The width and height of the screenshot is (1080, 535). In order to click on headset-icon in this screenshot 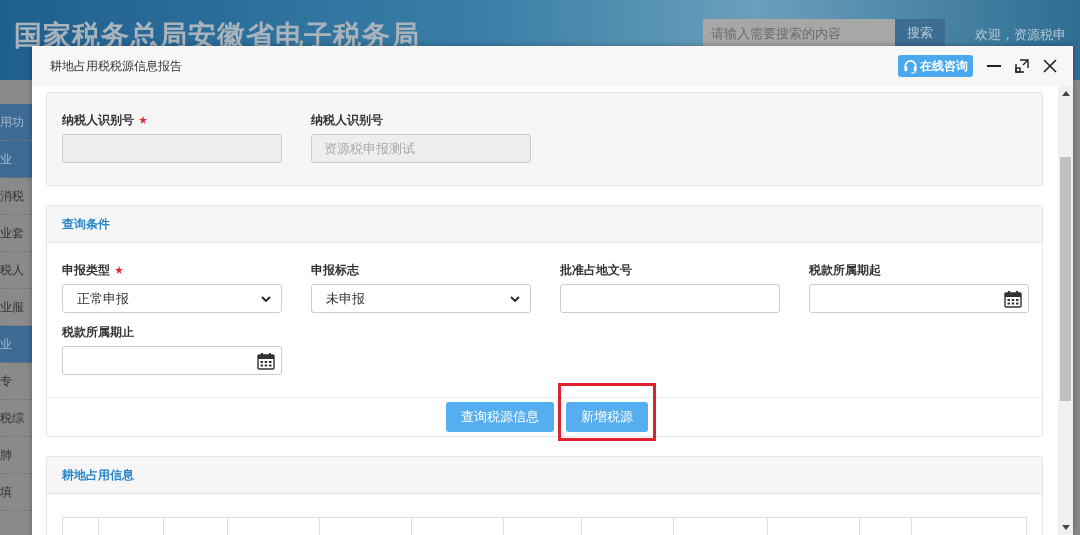, I will do `click(910, 66)`.